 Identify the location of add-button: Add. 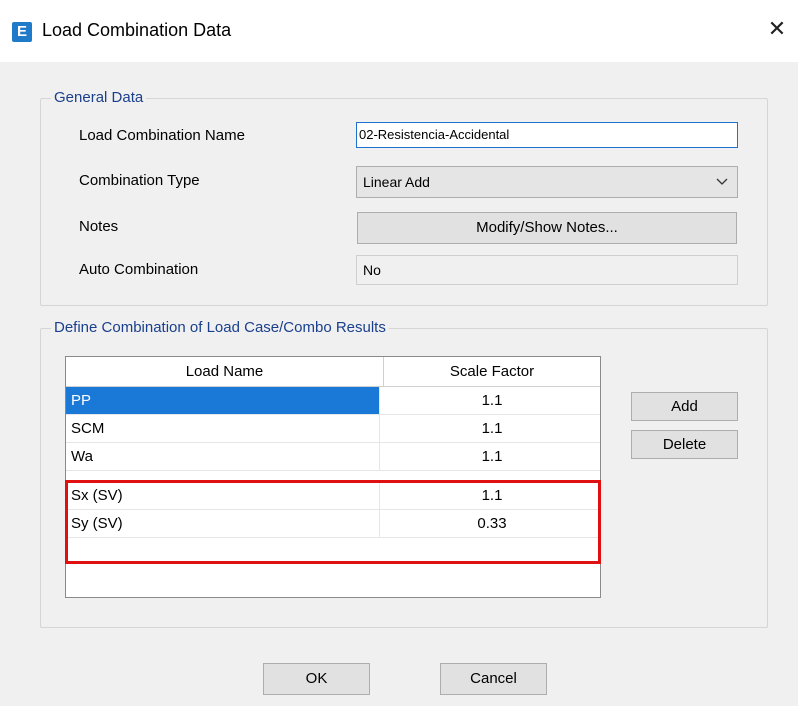
(684, 406).